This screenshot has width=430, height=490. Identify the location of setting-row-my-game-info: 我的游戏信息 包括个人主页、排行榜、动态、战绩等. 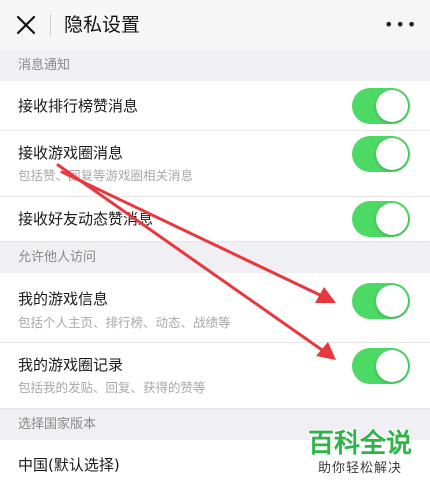
(215, 308).